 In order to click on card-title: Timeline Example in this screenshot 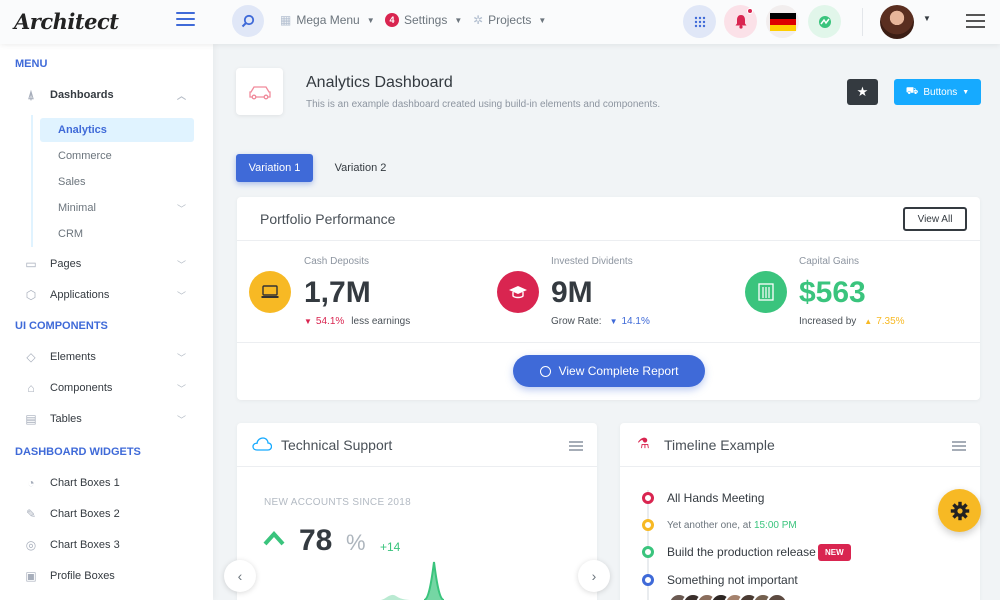, I will do `click(719, 445)`.